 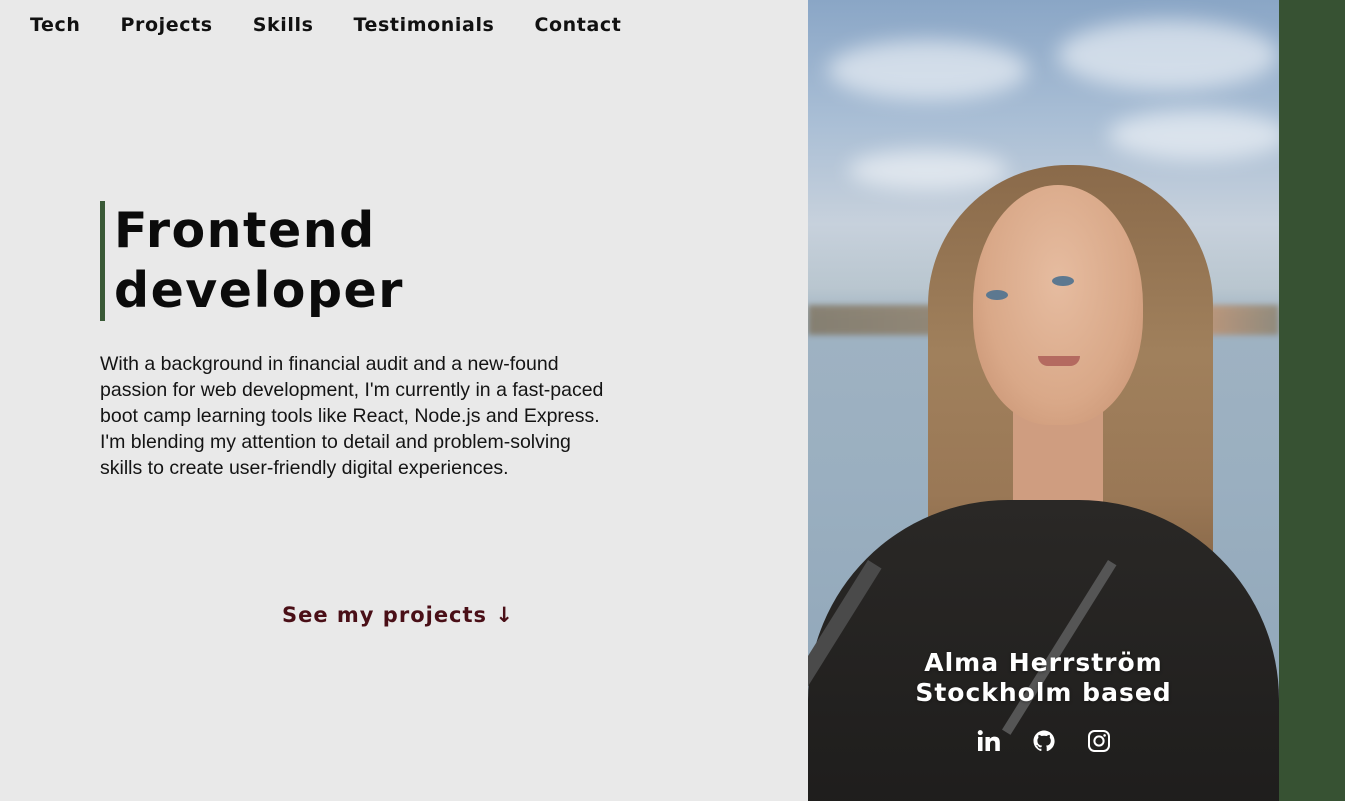 What do you see at coordinates (283, 25) in the screenshot?
I see `nav-item-skills: Skills` at bounding box center [283, 25].